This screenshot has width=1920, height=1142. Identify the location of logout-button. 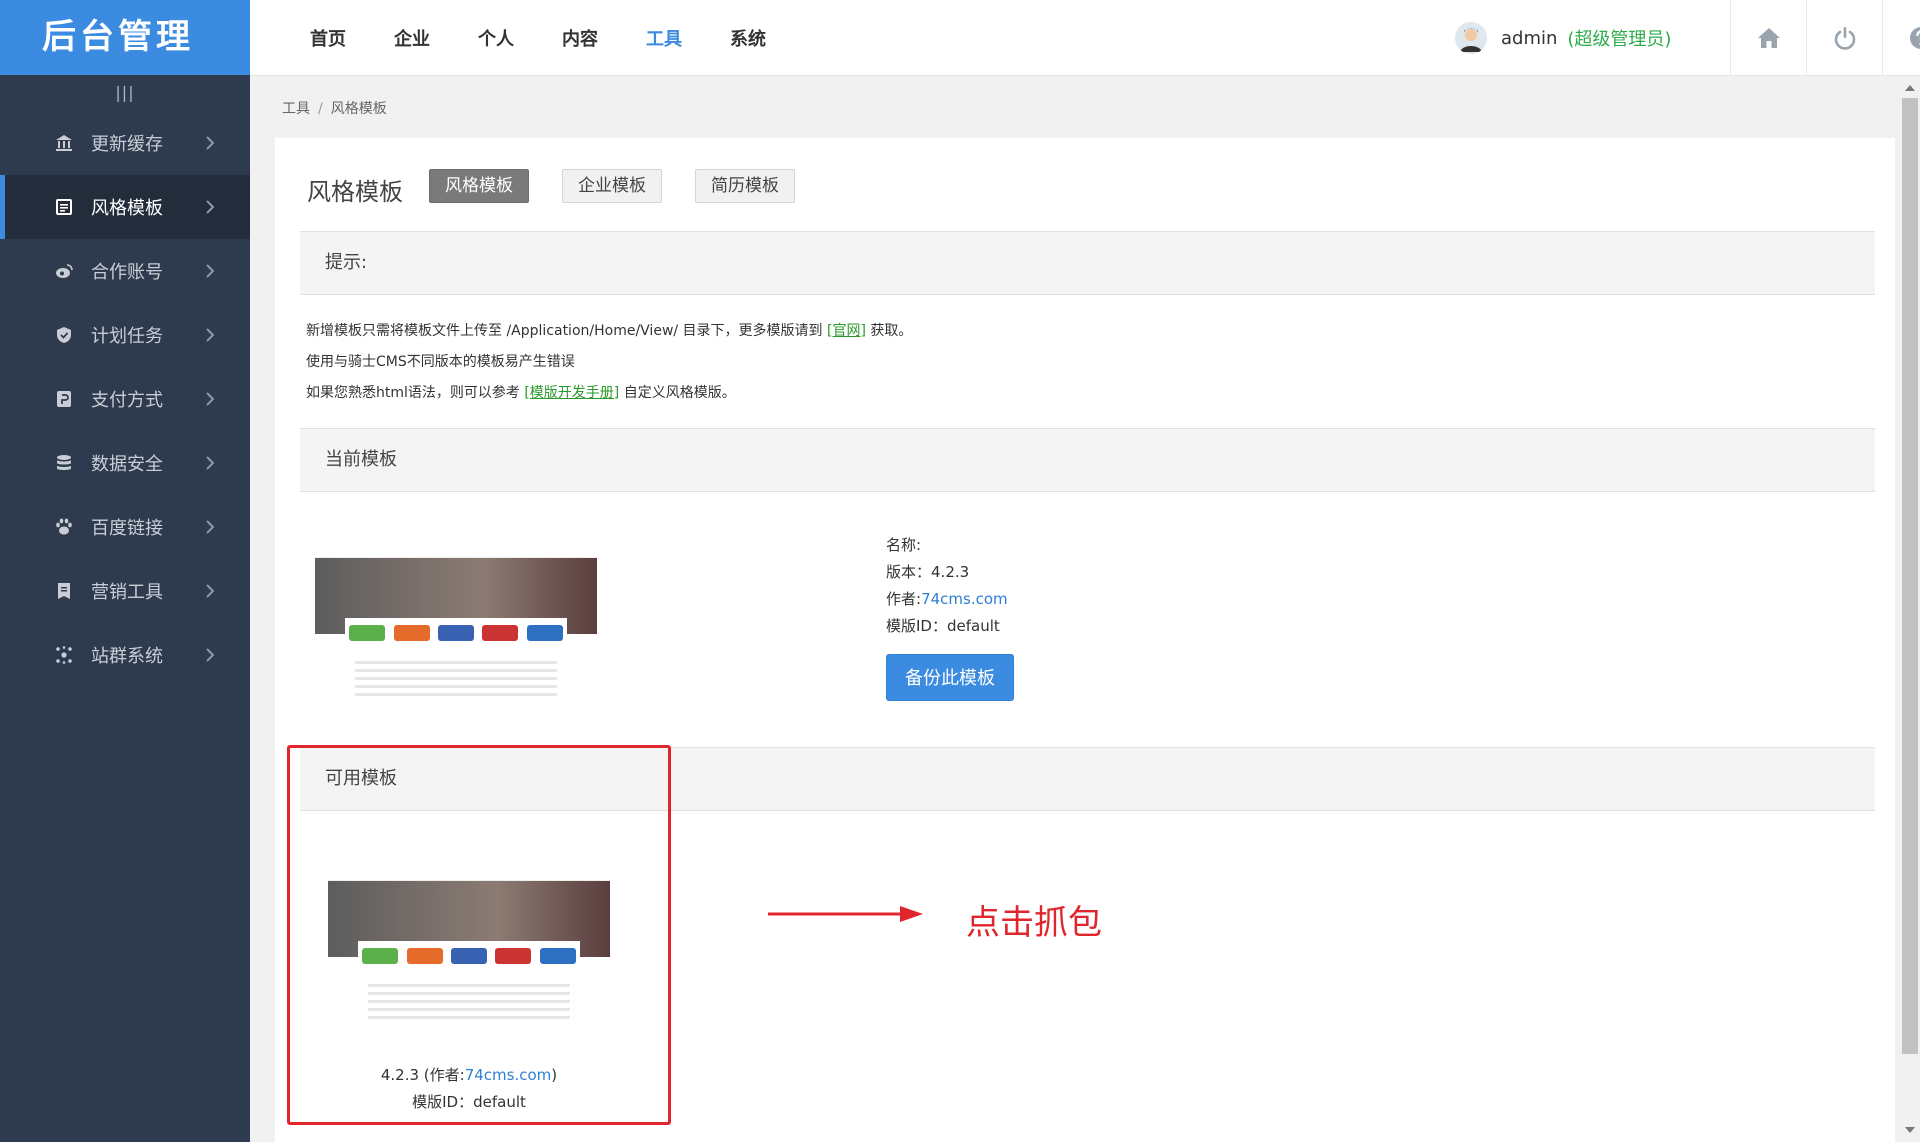
(1844, 38).